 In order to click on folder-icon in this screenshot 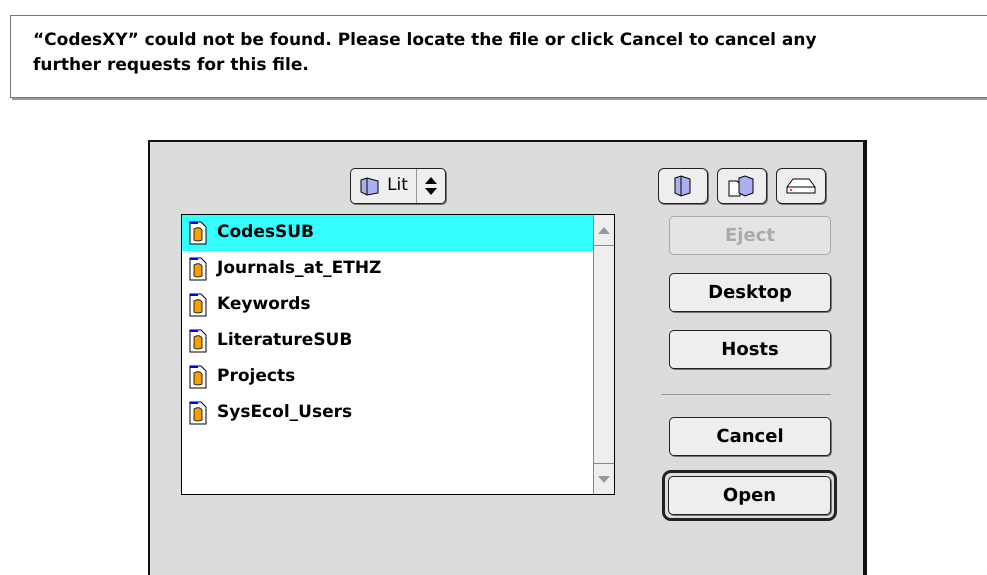, I will do `click(370, 186)`.